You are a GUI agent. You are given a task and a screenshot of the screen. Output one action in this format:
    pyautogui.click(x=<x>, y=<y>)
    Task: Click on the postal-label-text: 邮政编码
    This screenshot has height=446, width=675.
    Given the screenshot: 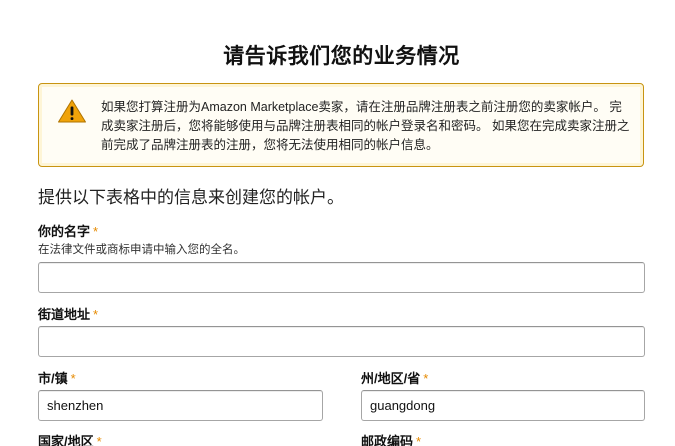 What is the action you would take?
    pyautogui.click(x=387, y=440)
    